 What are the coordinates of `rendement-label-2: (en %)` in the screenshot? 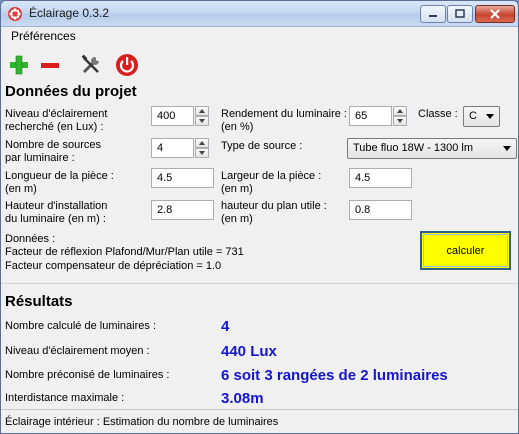 It's located at (237, 127).